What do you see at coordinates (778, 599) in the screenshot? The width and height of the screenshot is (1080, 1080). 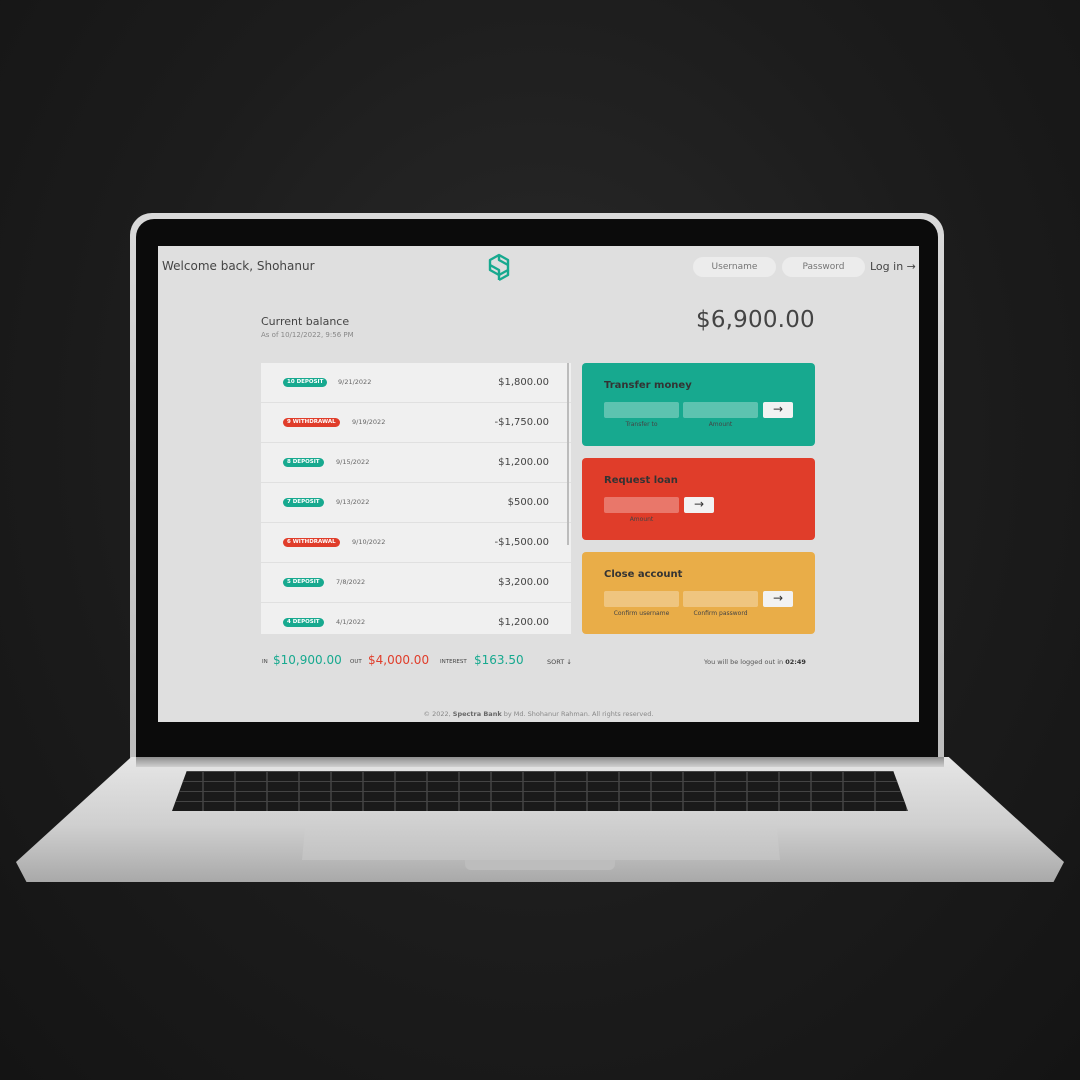 I see `close-submit-button: →` at bounding box center [778, 599].